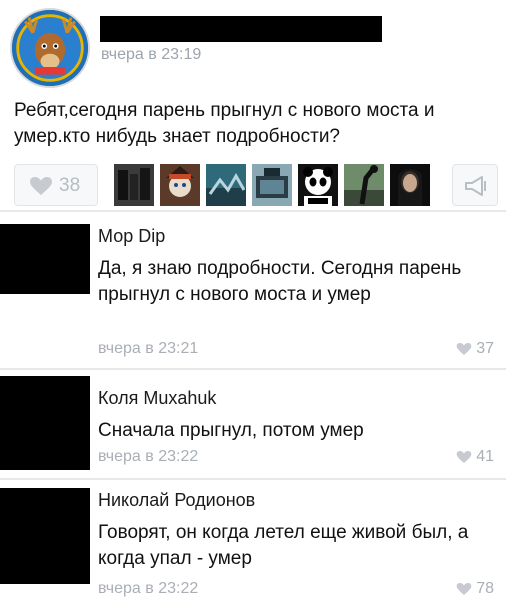  What do you see at coordinates (485, 588) in the screenshot?
I see `comment-like-count: 78` at bounding box center [485, 588].